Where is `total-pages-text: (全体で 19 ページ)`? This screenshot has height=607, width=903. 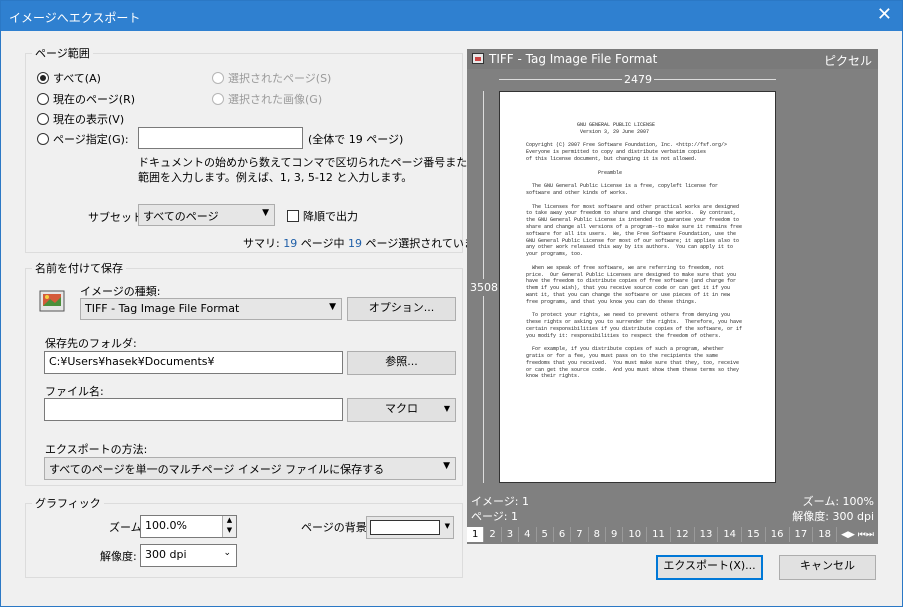
total-pages-text: (全体で 19 ページ) is located at coordinates (356, 139).